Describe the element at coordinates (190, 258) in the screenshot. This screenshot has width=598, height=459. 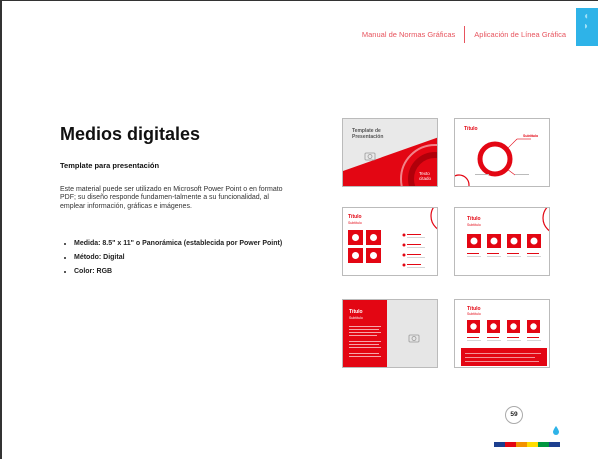
I see `spec-item-method: Método: Digital` at that location.